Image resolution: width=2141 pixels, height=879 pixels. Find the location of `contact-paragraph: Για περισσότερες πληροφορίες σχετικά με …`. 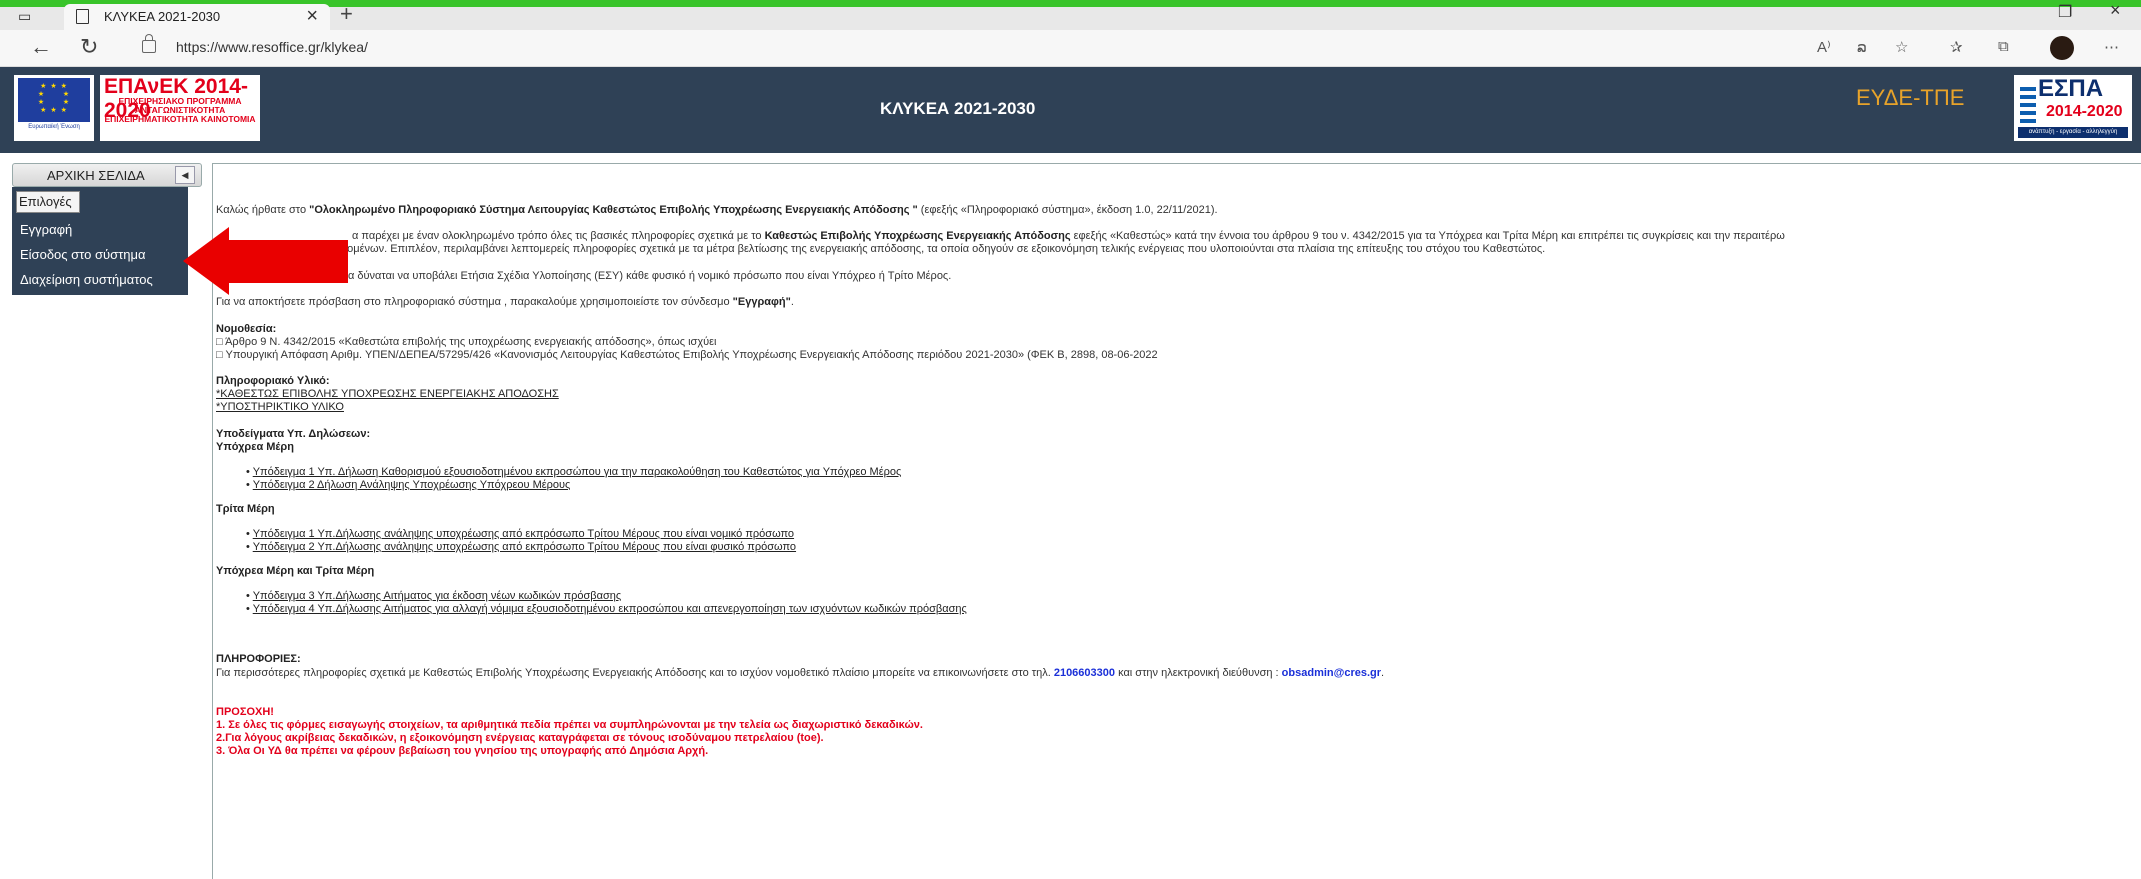

contact-paragraph: Για περισσότερες πληροφορίες σχετικά με … is located at coordinates (800, 673).